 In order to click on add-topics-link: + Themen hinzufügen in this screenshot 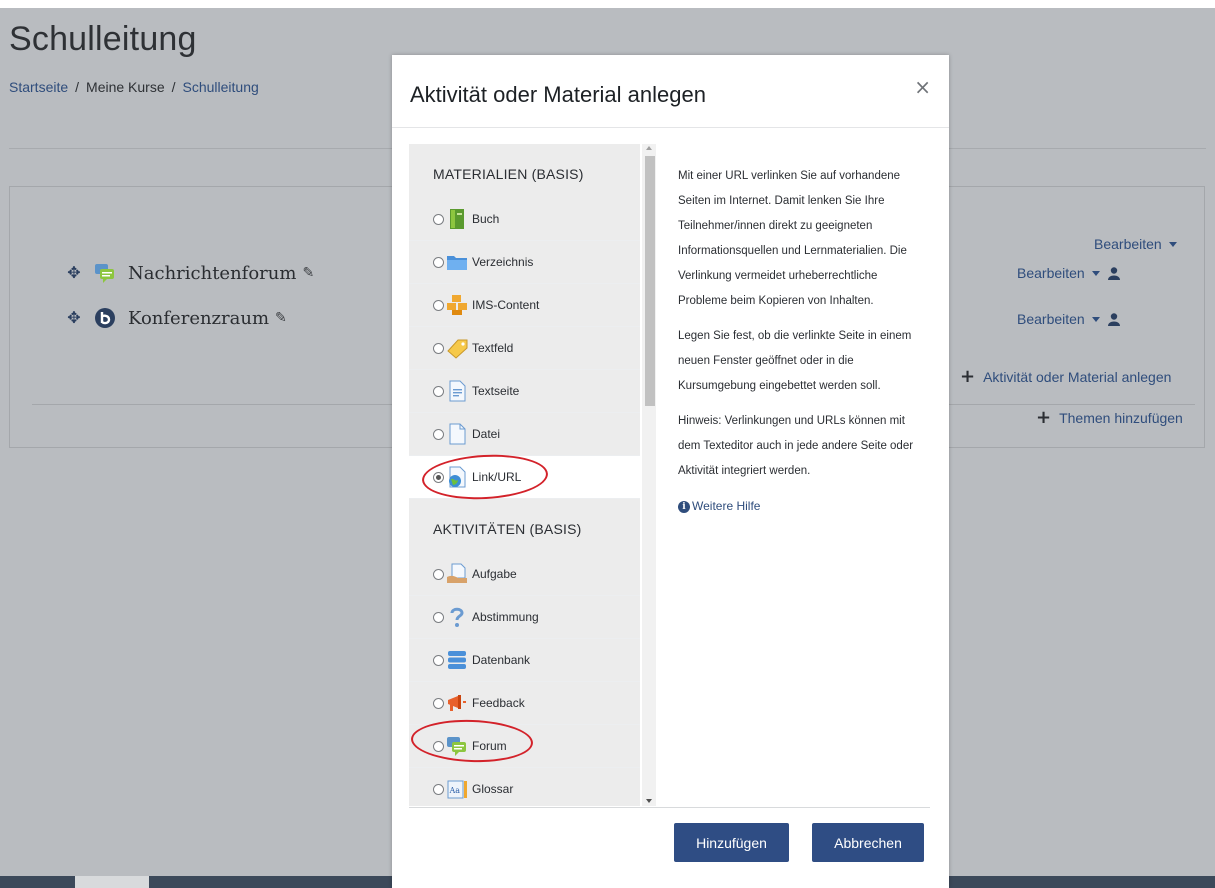, I will do `click(1109, 417)`.